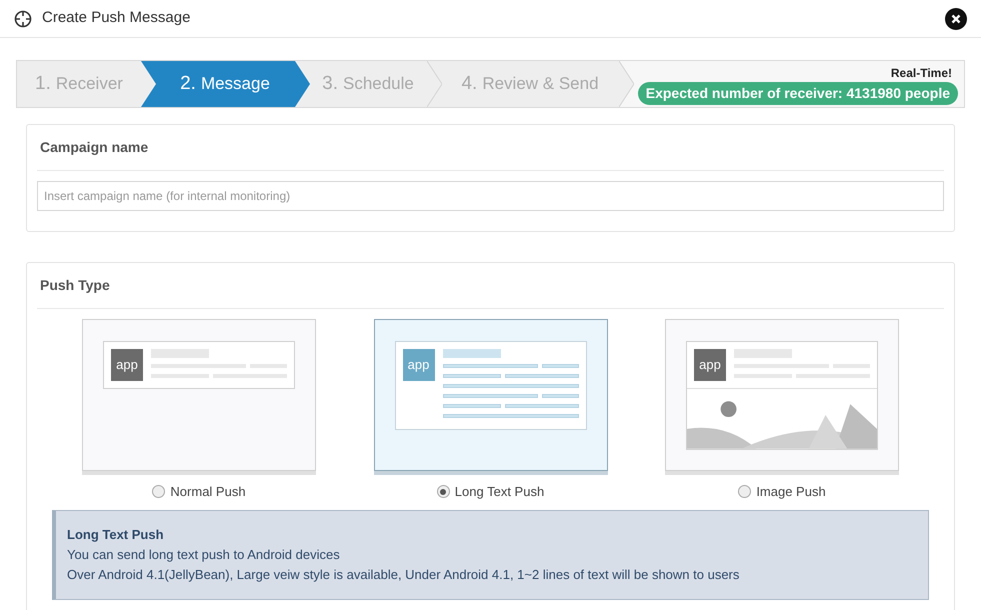 Image resolution: width=981 pixels, height=610 pixels. Describe the element at coordinates (471, 353) in the screenshot. I see `title-placeholder-bar` at that location.